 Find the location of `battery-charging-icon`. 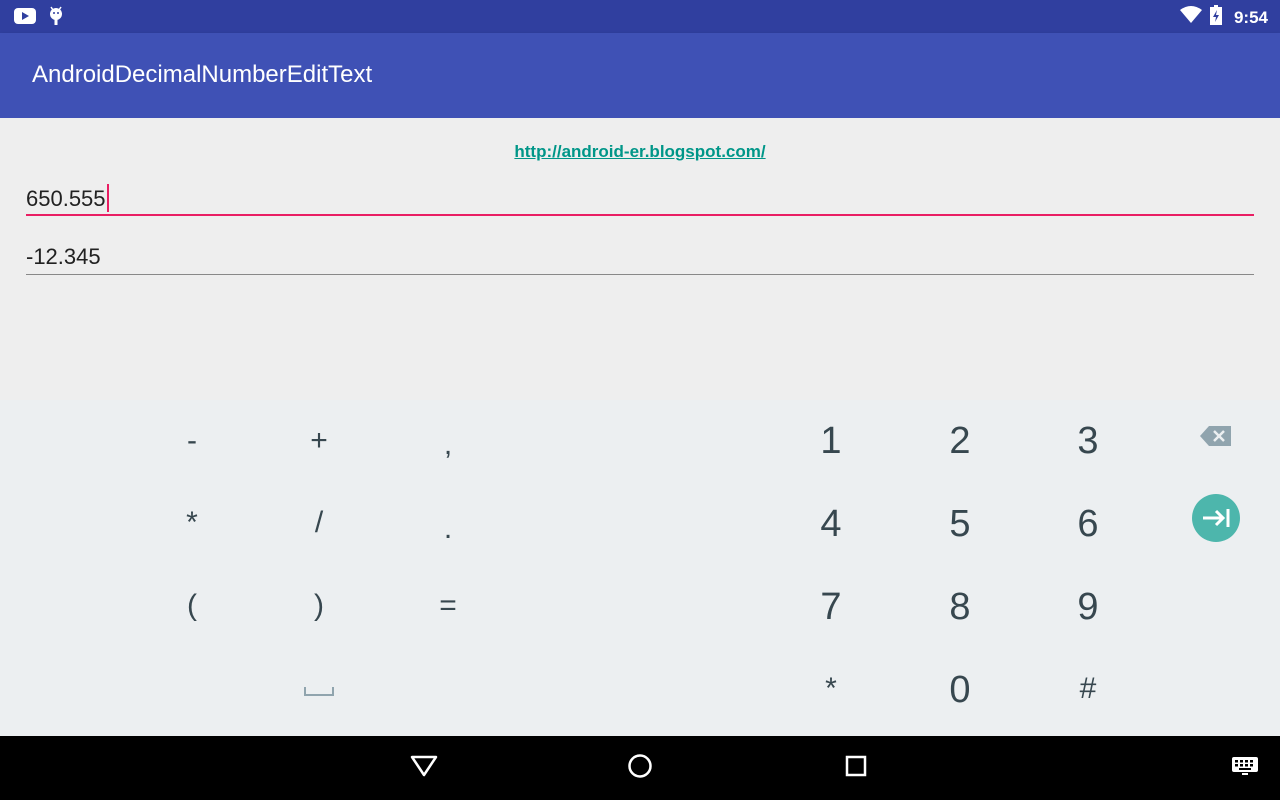

battery-charging-icon is located at coordinates (1215, 17).